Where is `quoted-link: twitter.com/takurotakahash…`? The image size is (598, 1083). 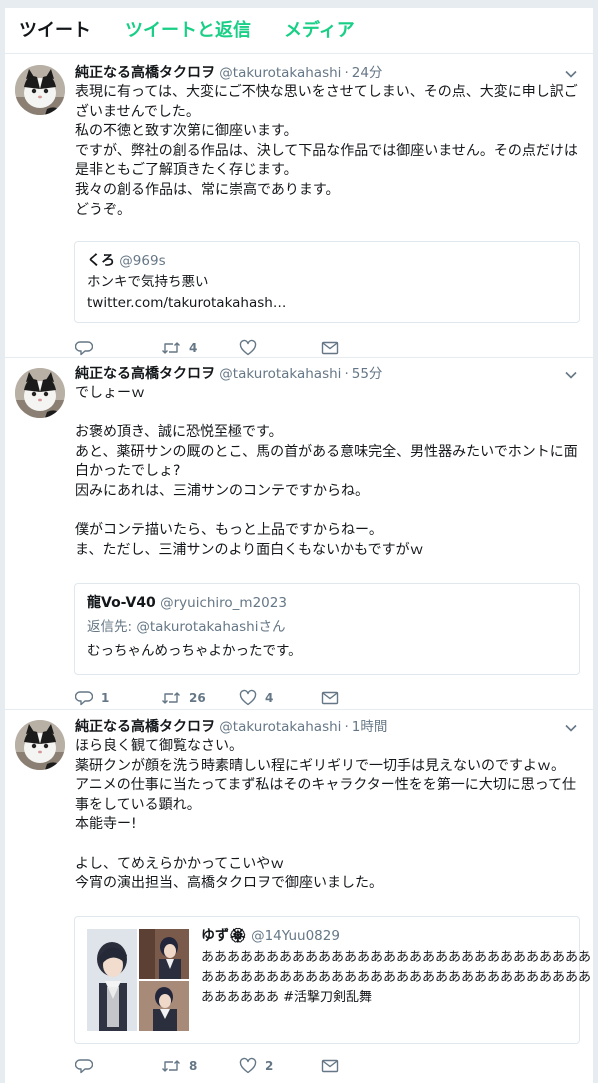
quoted-link: twitter.com/takurotakahash… is located at coordinates (186, 303).